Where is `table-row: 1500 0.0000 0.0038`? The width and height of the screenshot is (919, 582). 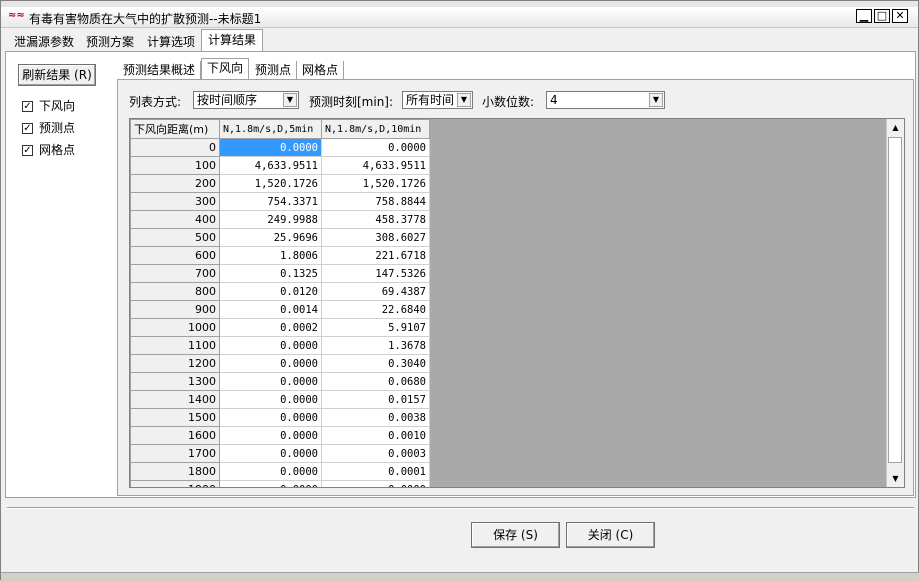 table-row: 1500 0.0000 0.0038 is located at coordinates (280, 417).